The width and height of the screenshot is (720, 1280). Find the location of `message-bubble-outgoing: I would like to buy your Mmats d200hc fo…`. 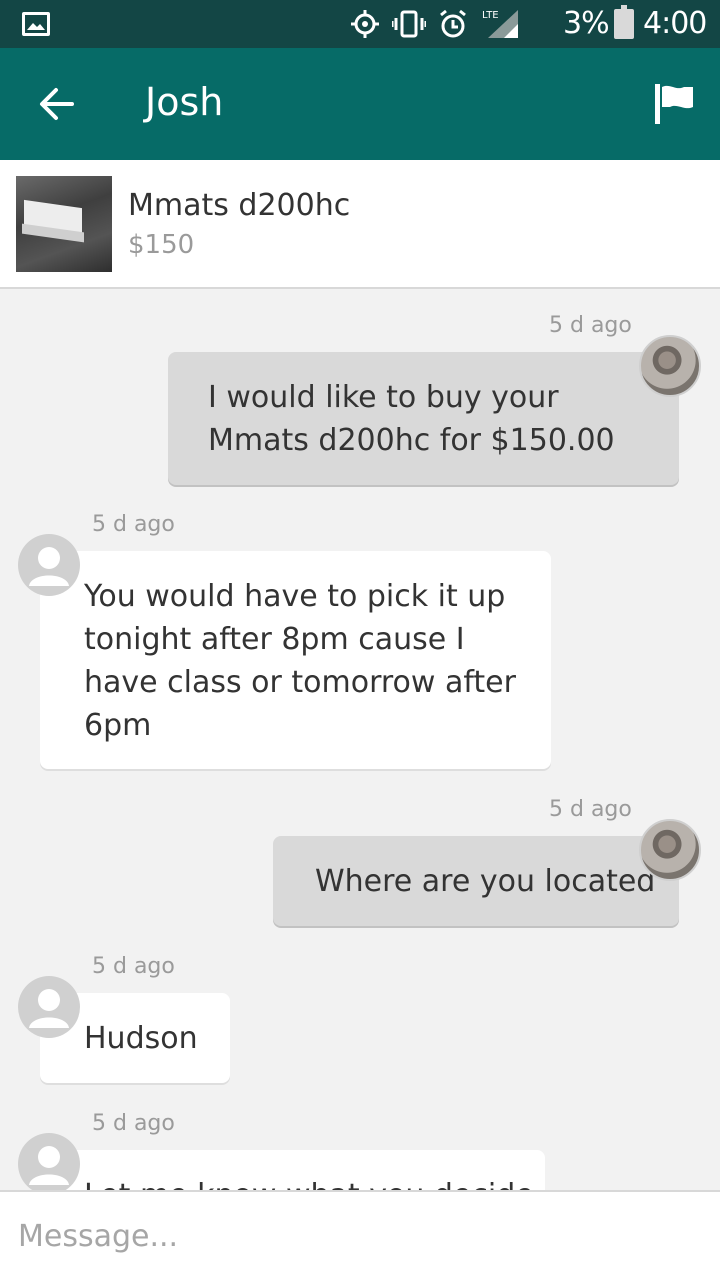

message-bubble-outgoing: I would like to buy your Mmats d200hc fo… is located at coordinates (423, 418).